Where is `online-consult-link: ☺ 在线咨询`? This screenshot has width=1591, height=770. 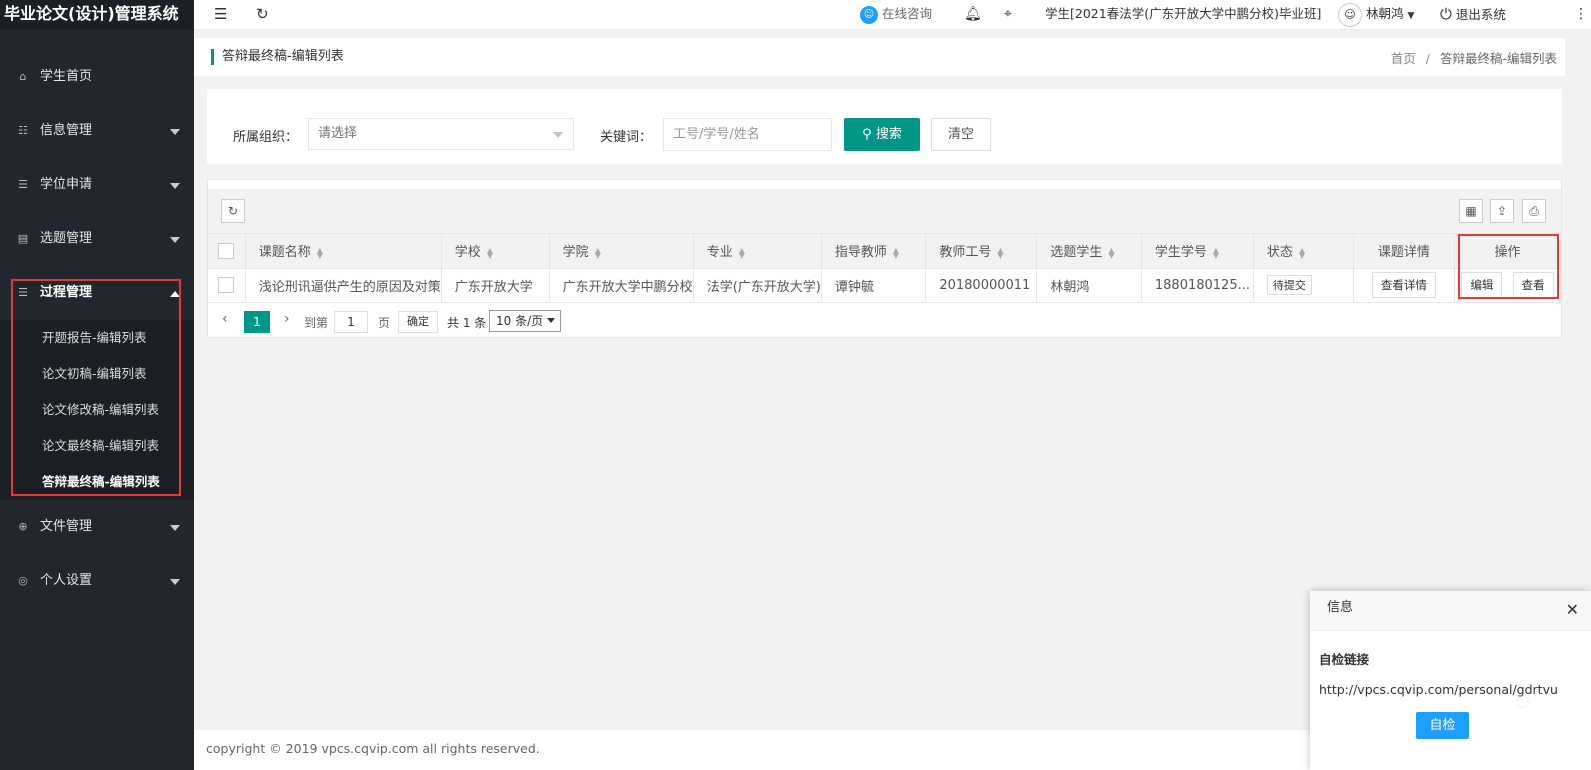
online-consult-link: ☺ 在线咨询 is located at coordinates (896, 15).